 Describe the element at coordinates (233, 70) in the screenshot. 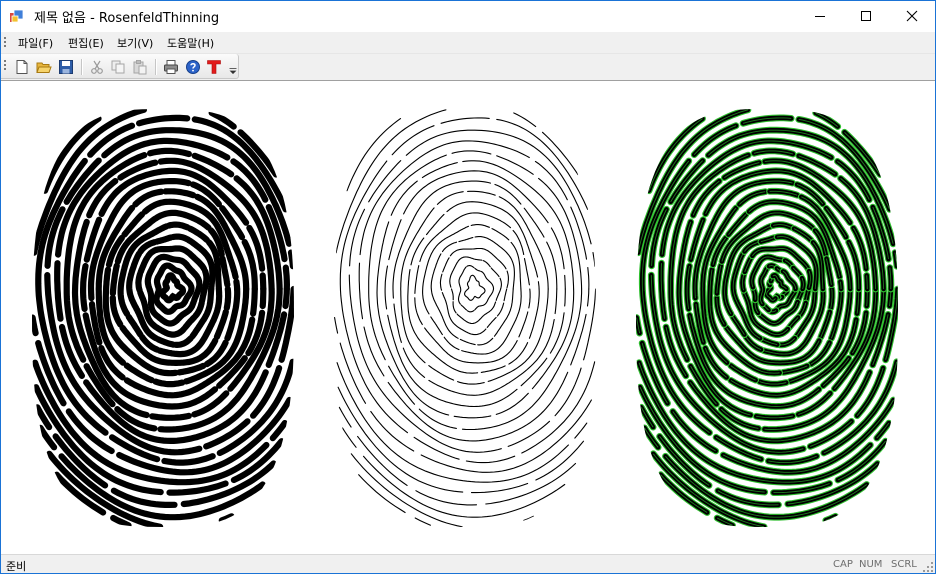

I see `toolbar-overflow-chevron-icon` at that location.